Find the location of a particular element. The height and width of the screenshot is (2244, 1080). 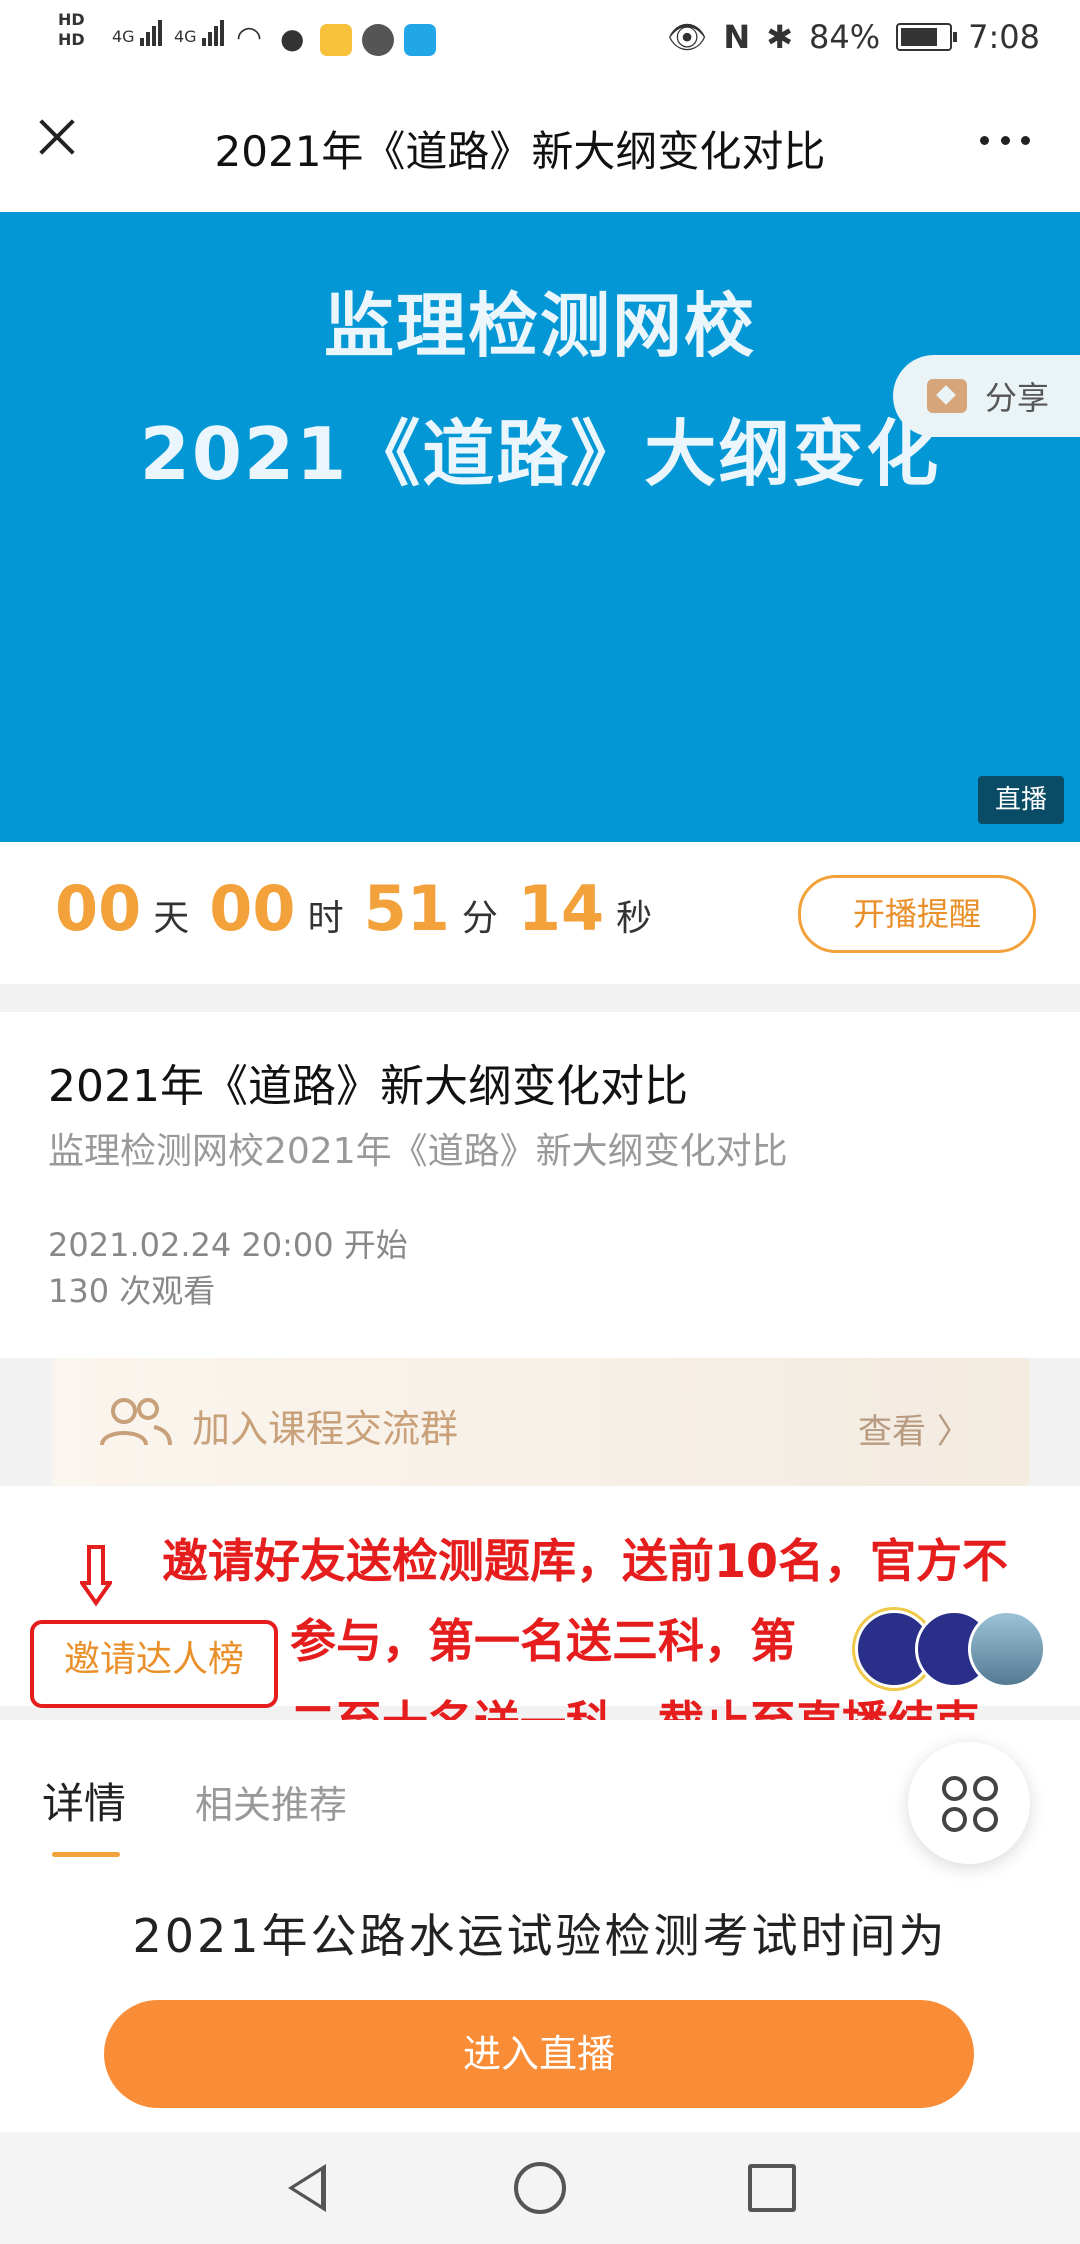

battery-icon is located at coordinates (927, 37).